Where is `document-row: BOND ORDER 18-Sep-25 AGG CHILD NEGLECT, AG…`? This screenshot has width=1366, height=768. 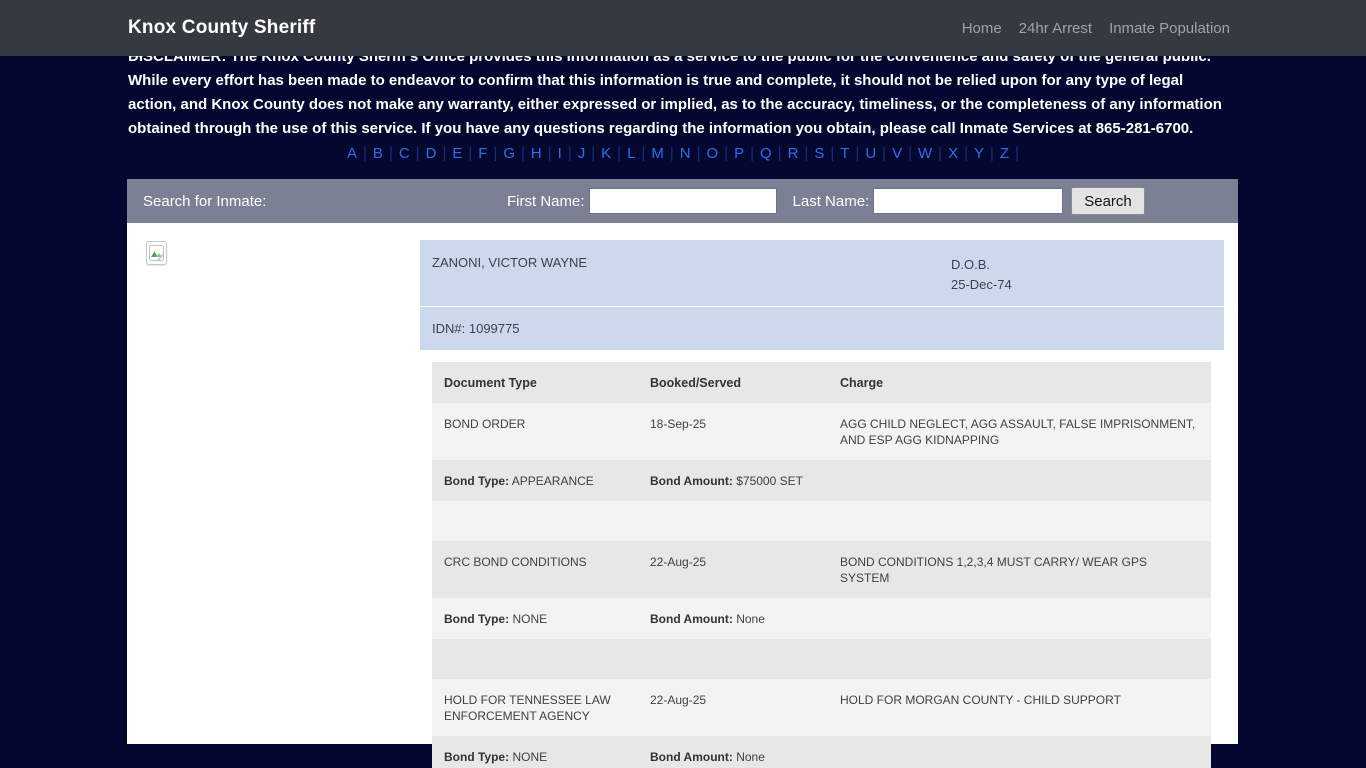
document-row: BOND ORDER 18-Sep-25 AGG CHILD NEGLECT, AG… is located at coordinates (821, 431).